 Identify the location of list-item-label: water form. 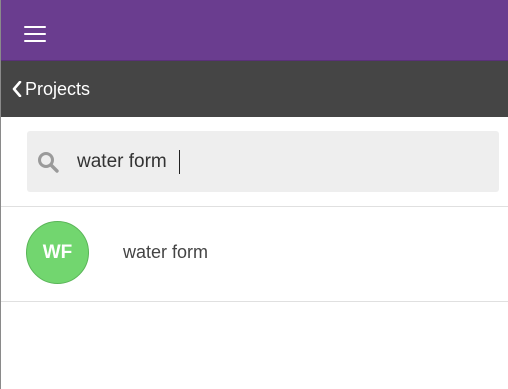
(166, 252).